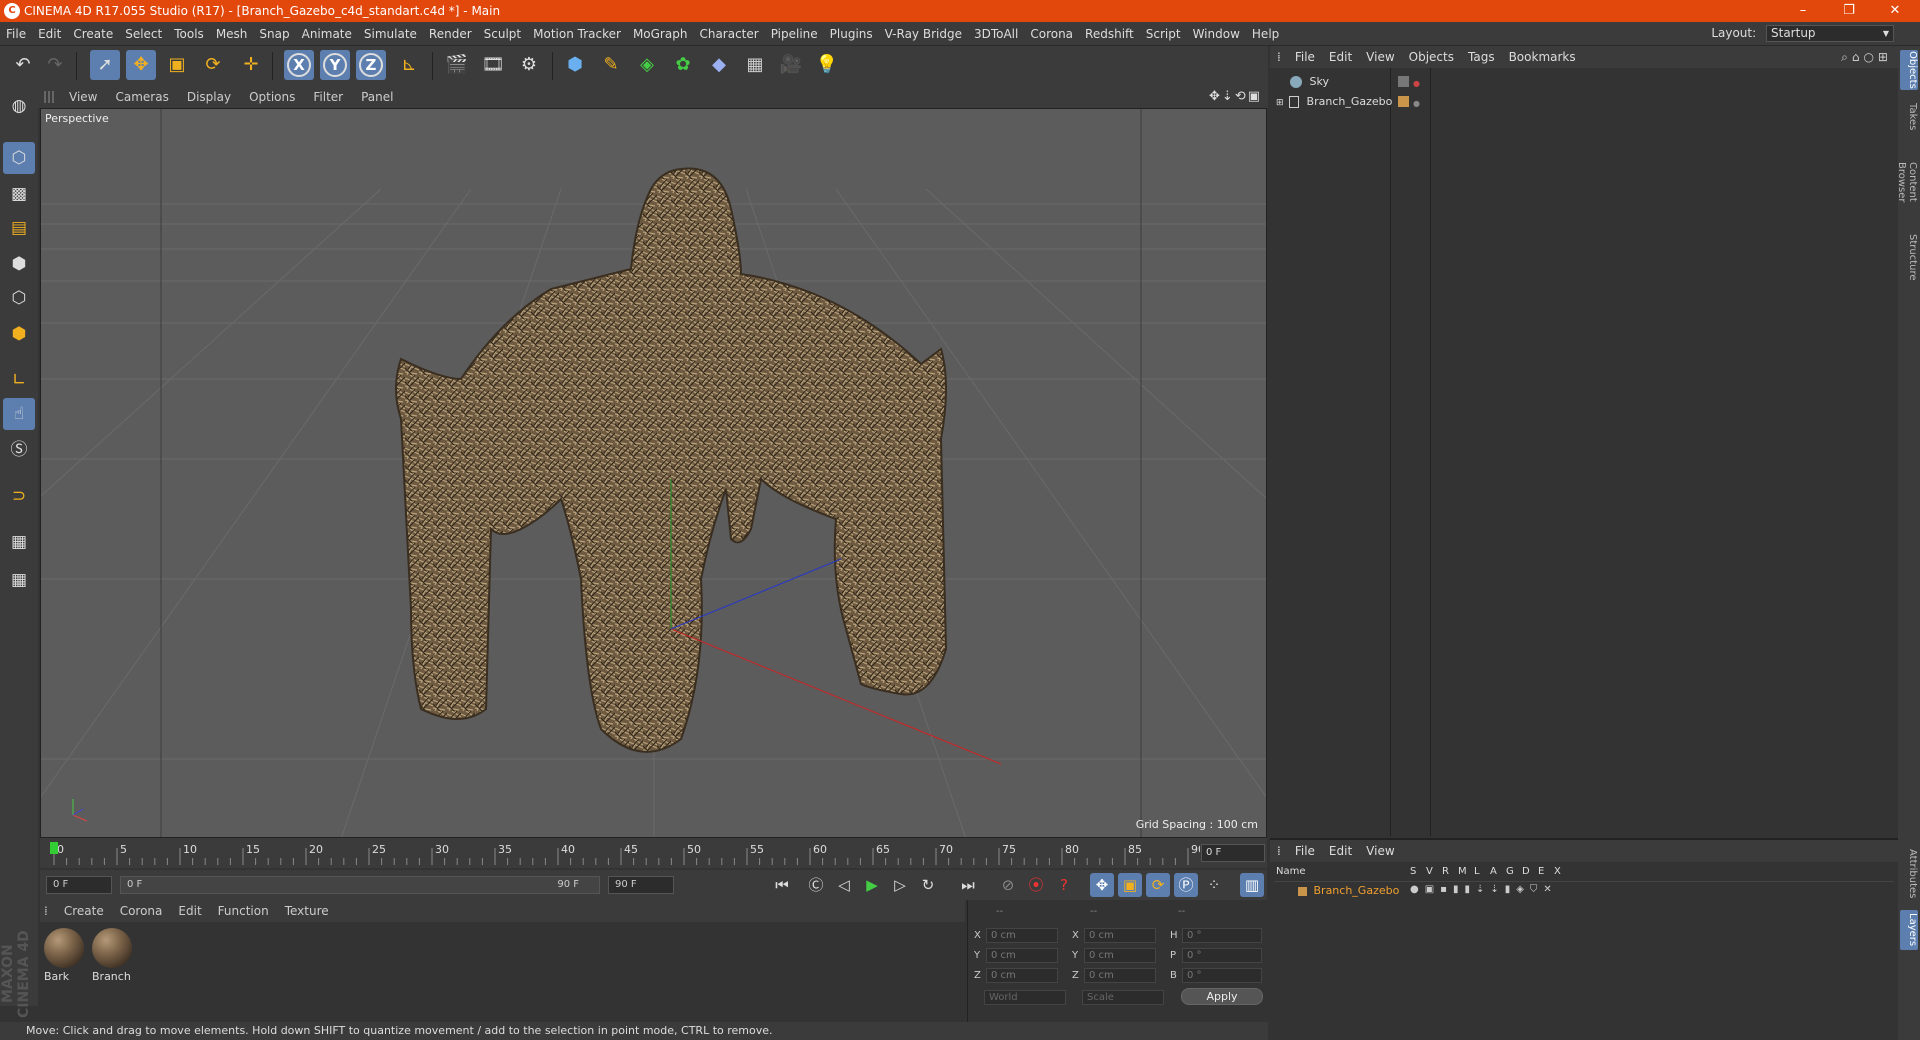 The image size is (1920, 1040). What do you see at coordinates (450, 34) in the screenshot?
I see `menu-render: Render` at bounding box center [450, 34].